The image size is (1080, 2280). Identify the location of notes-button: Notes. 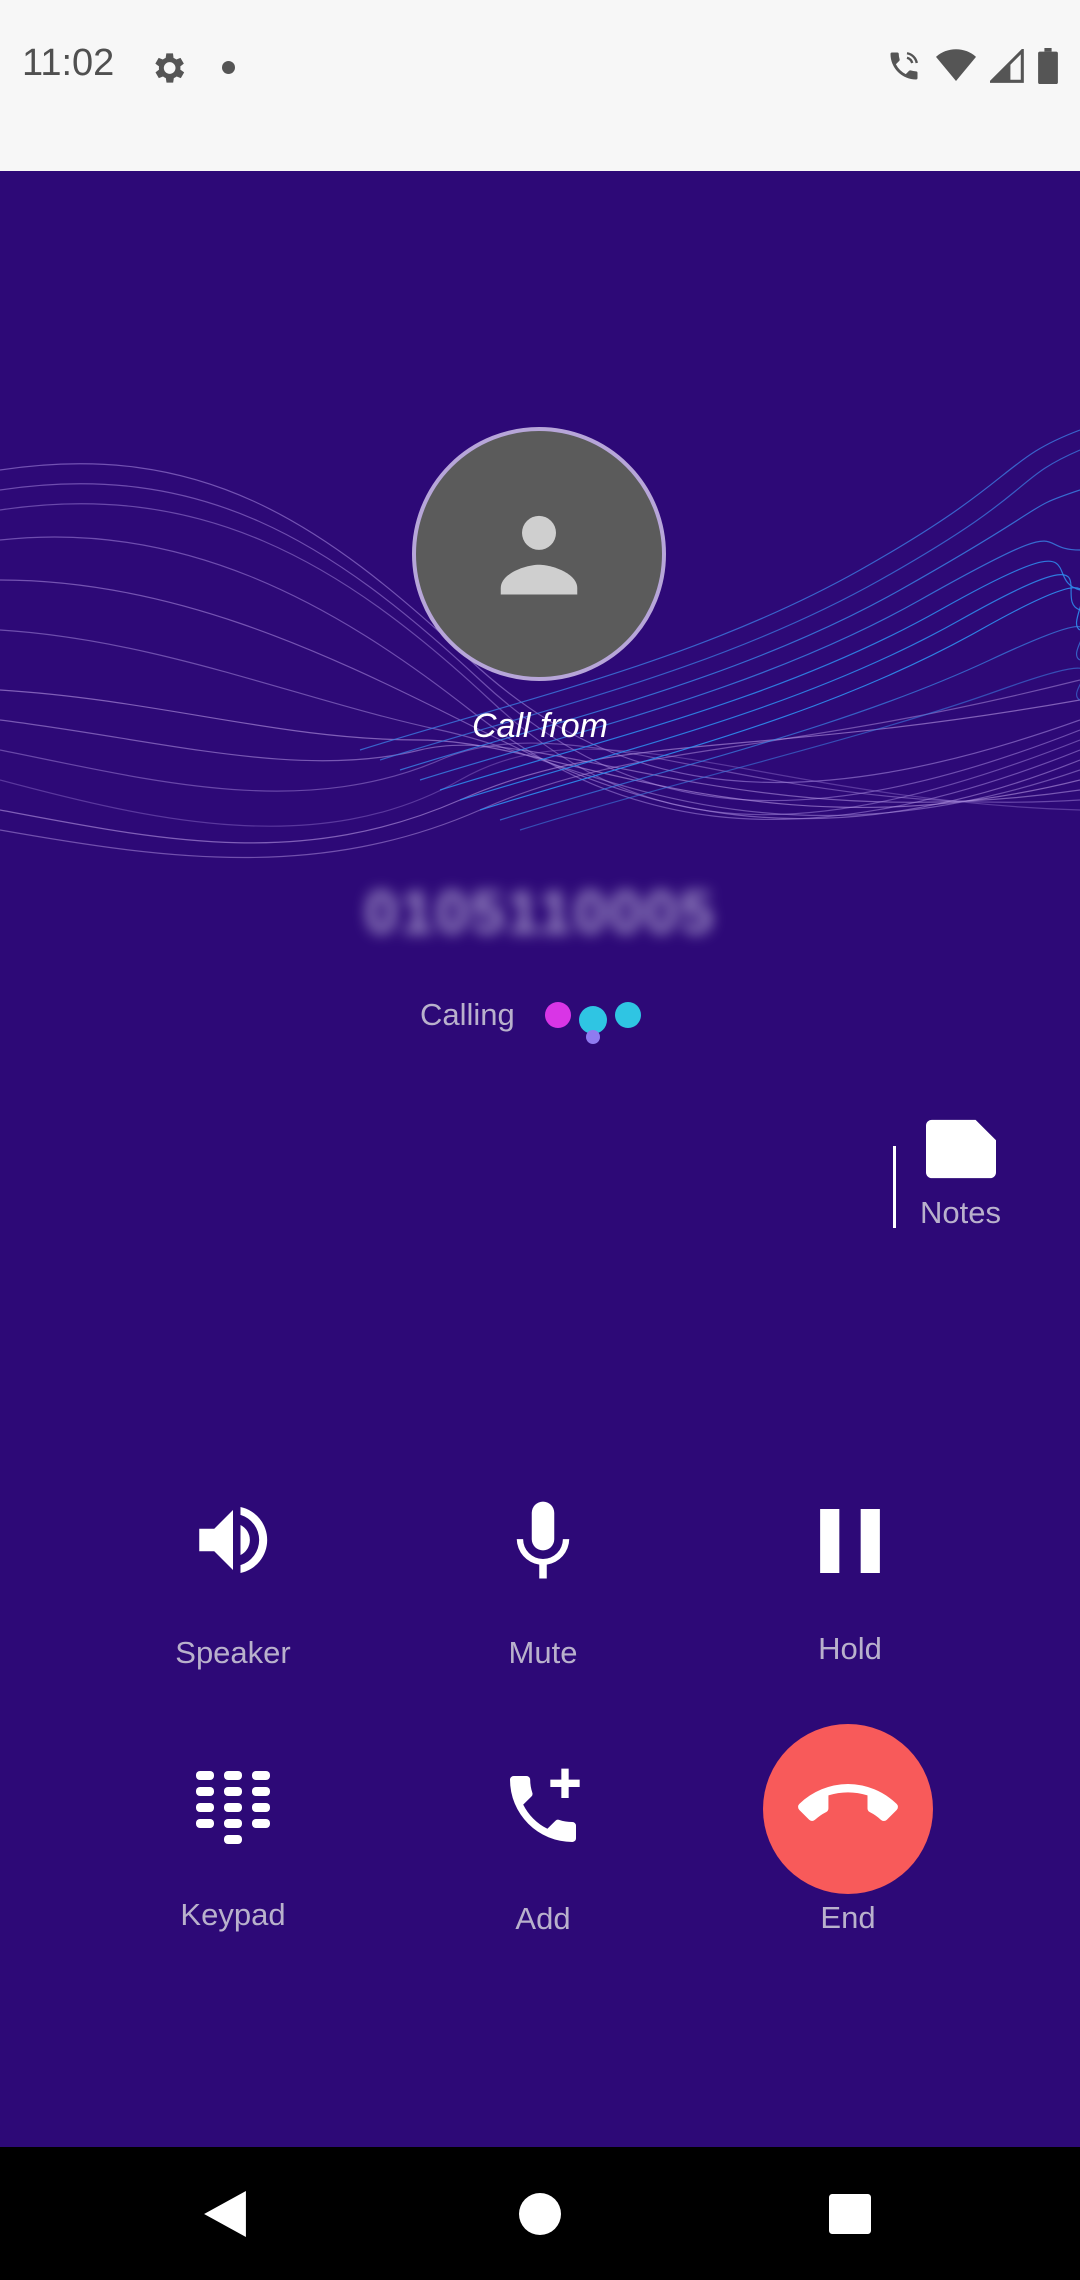
(960, 1177).